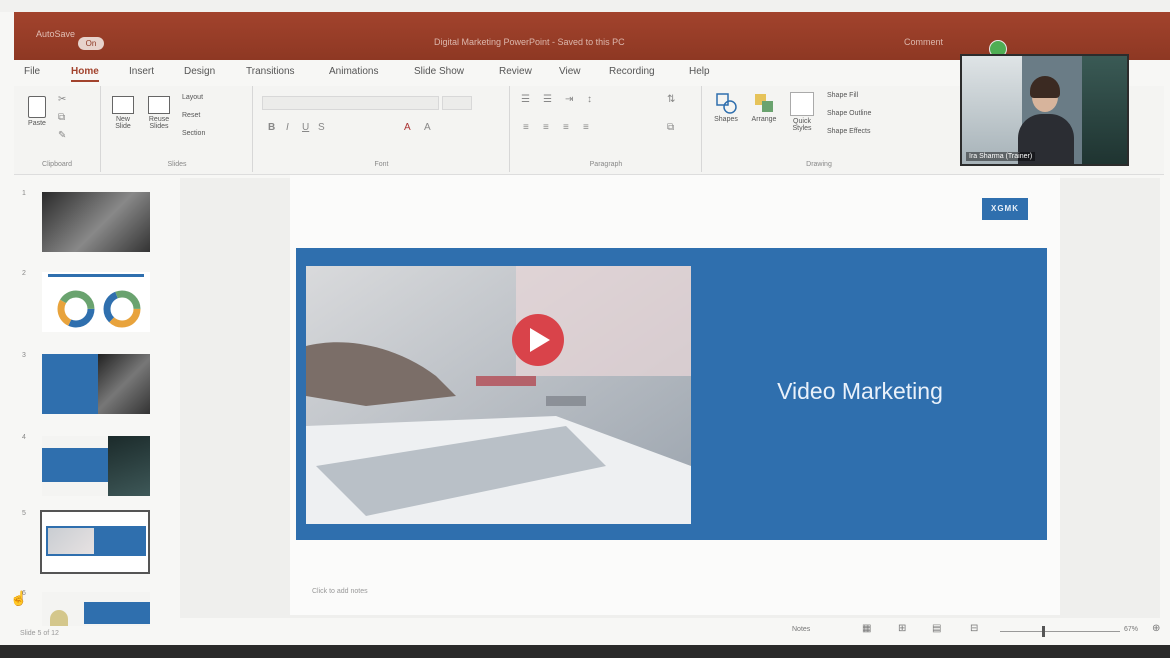 The width and height of the screenshot is (1170, 658). What do you see at coordinates (270, 71) in the screenshot?
I see `tab-transitions: Transitions` at bounding box center [270, 71].